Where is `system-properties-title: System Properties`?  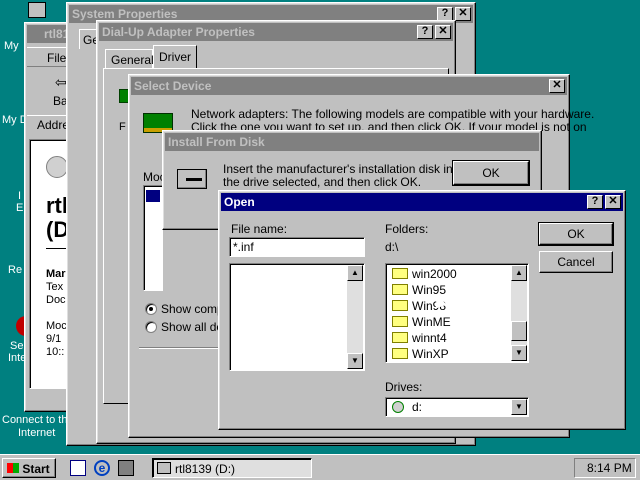
system-properties-title: System Properties is located at coordinates (125, 14).